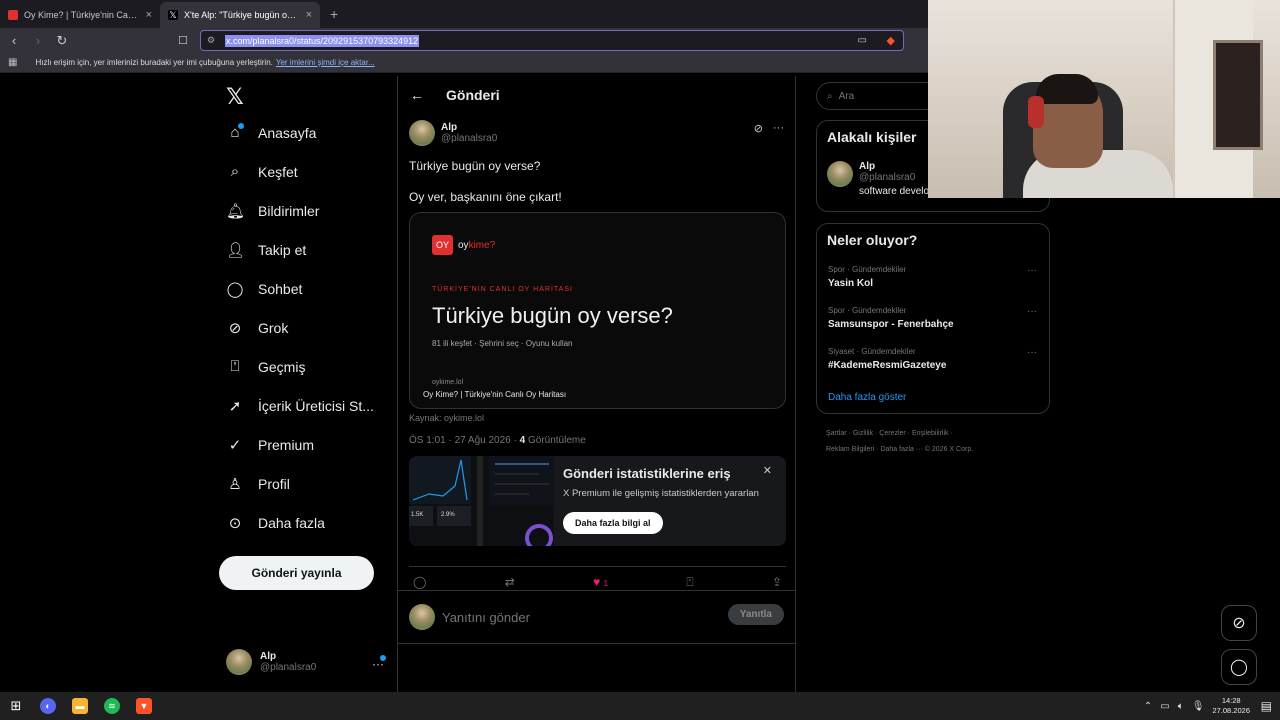  Describe the element at coordinates (264, 289) in the screenshot. I see `nav-item-chat: ◯ Sohbet` at that location.